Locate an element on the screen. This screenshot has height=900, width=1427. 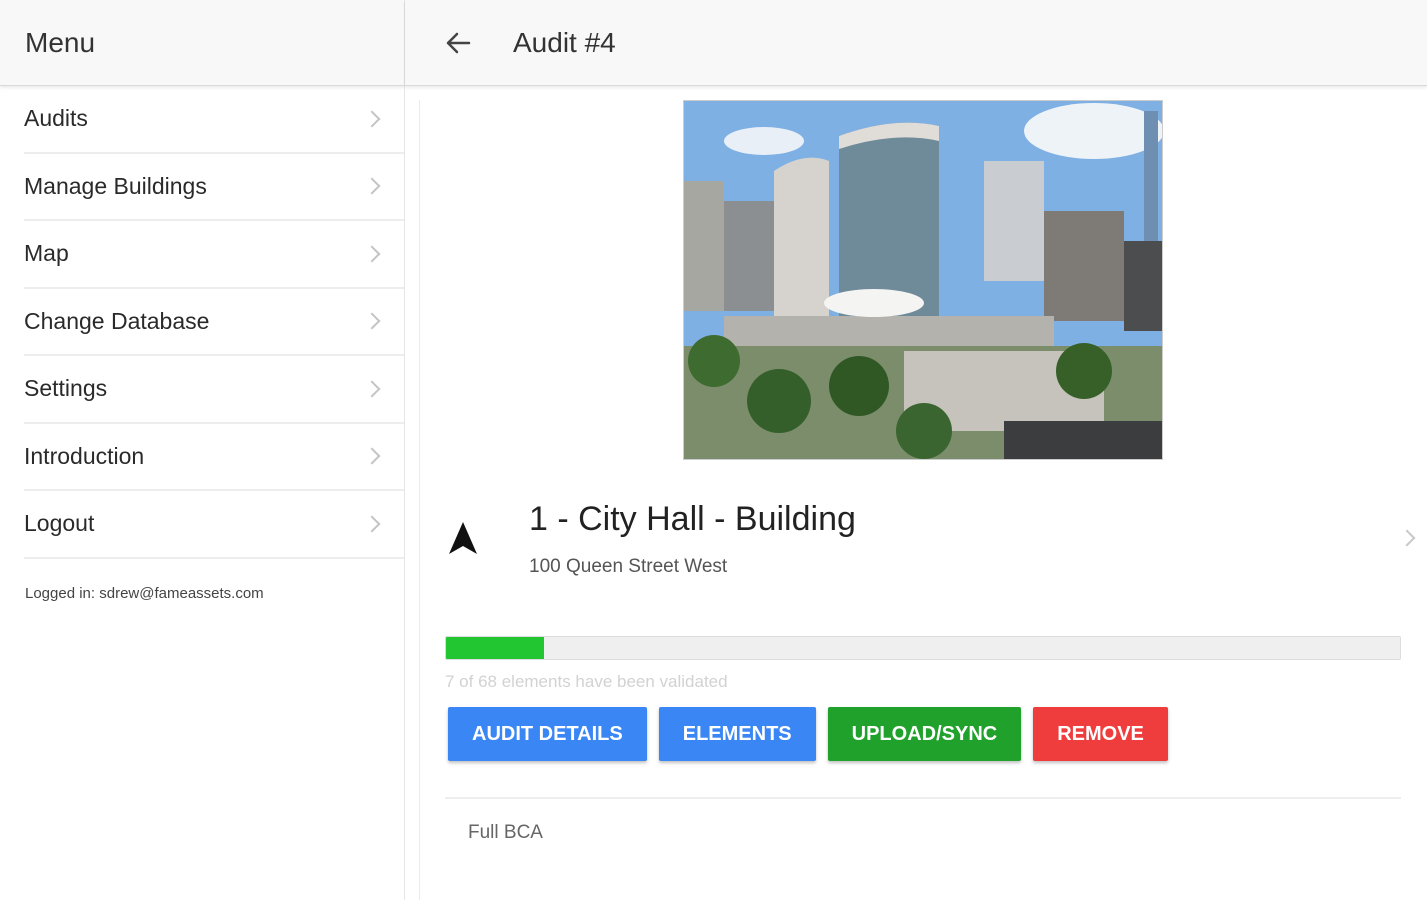
back-button is located at coordinates (458, 43).